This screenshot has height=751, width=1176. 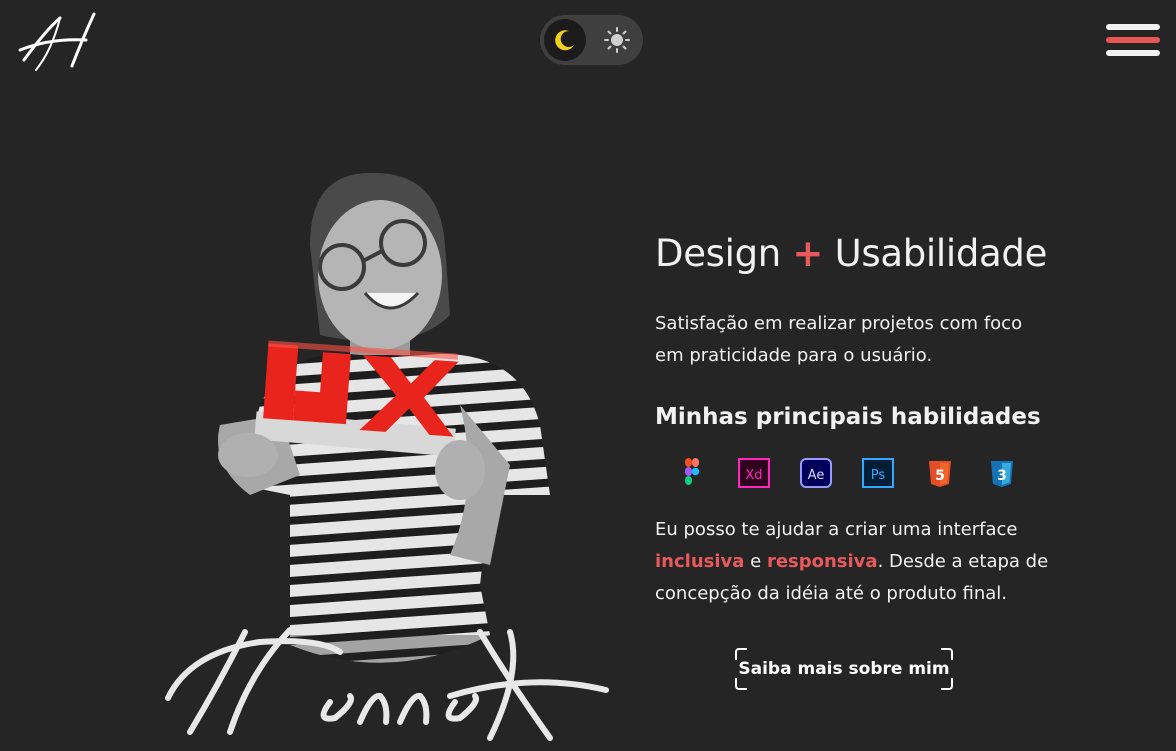 What do you see at coordinates (816, 475) in the screenshot?
I see `svg-text: Ae` at bounding box center [816, 475].